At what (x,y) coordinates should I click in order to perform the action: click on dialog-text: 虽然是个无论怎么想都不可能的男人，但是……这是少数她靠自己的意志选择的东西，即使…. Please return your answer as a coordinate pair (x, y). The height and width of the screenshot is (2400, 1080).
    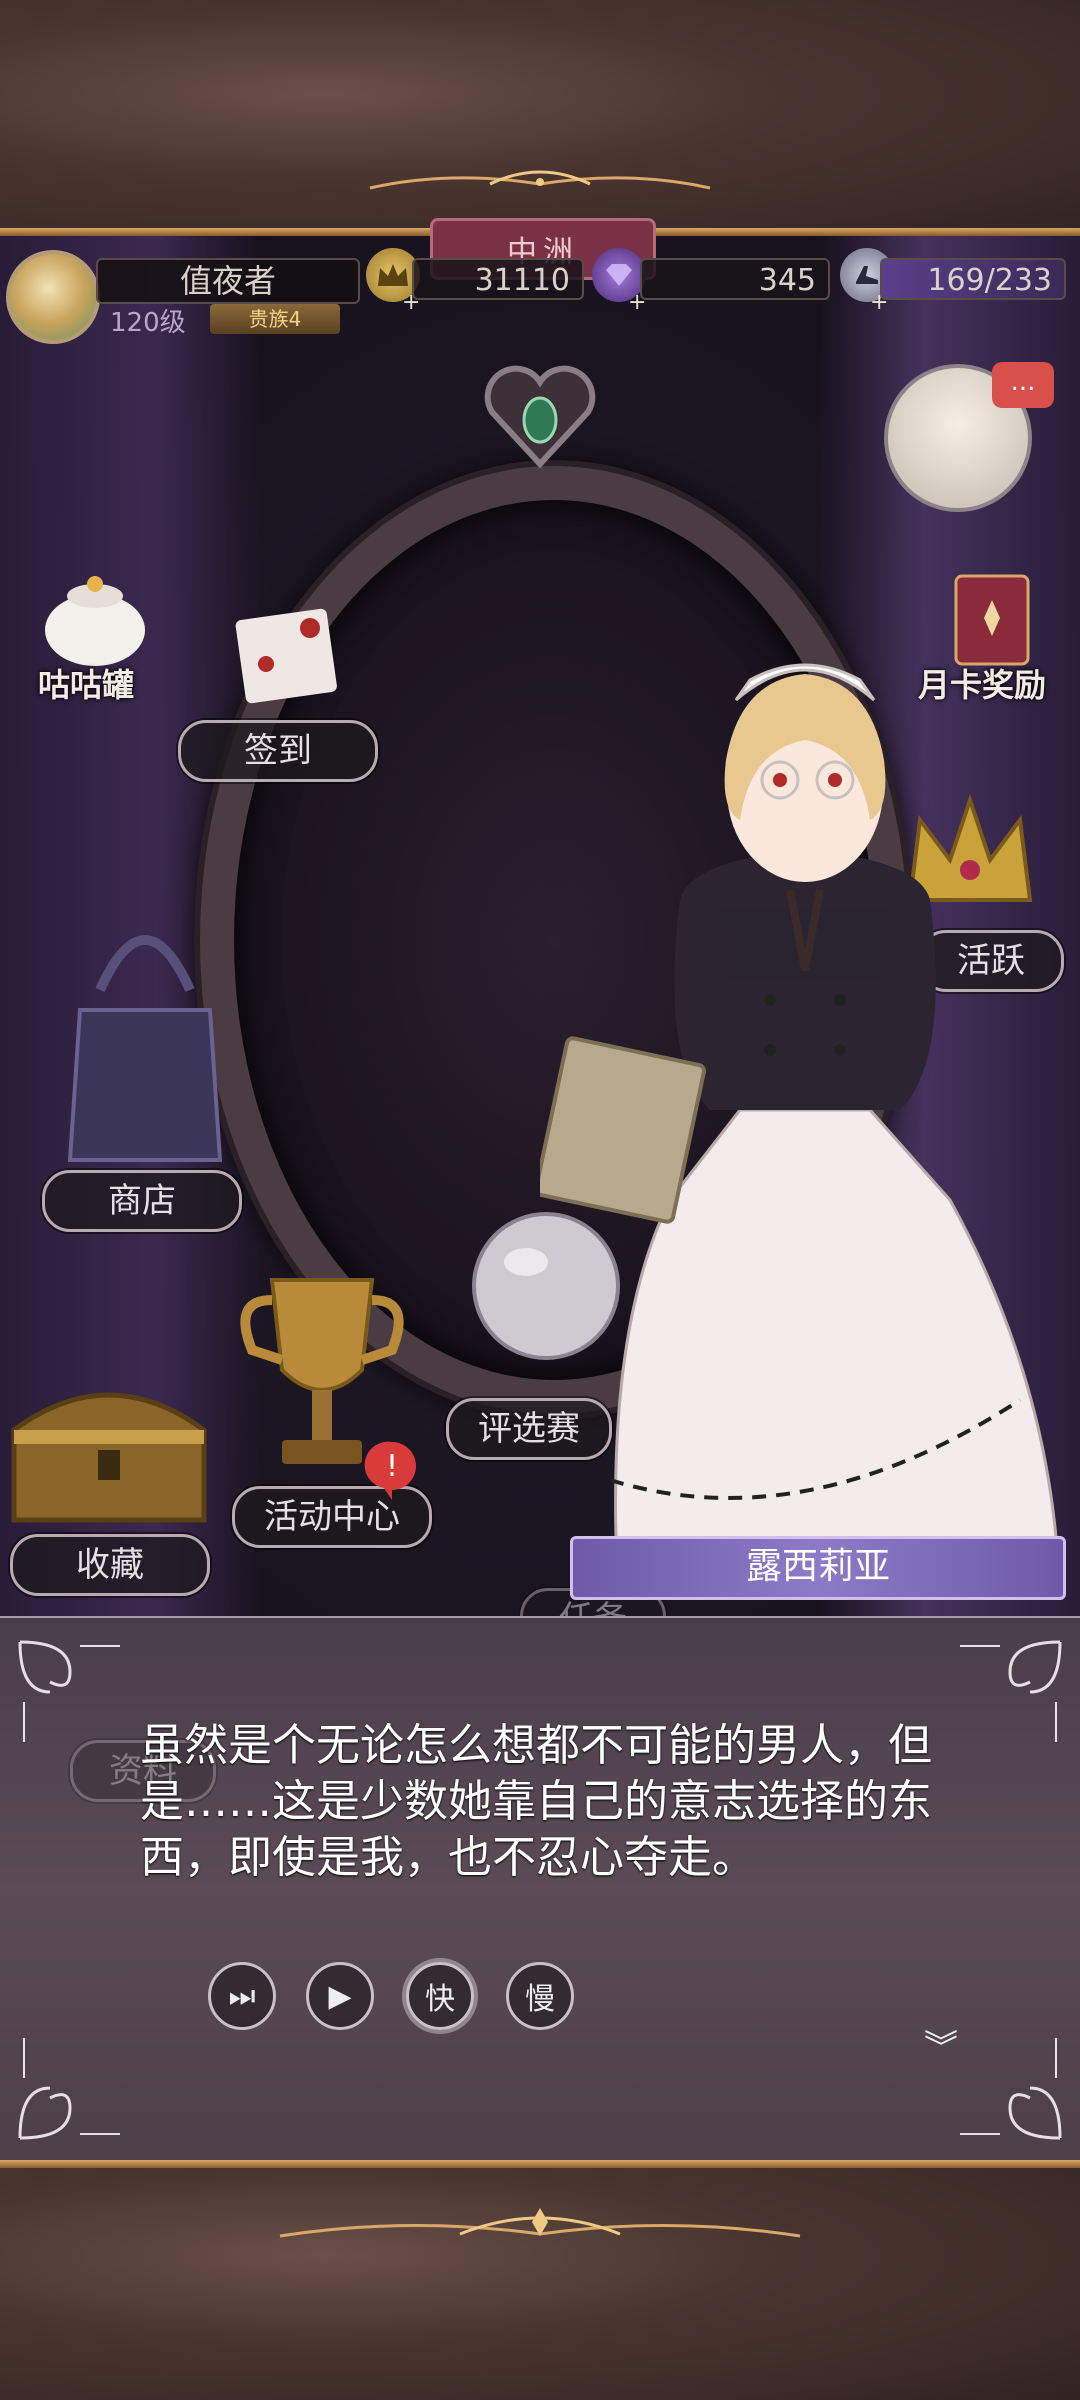
    Looking at the image, I should click on (536, 1801).